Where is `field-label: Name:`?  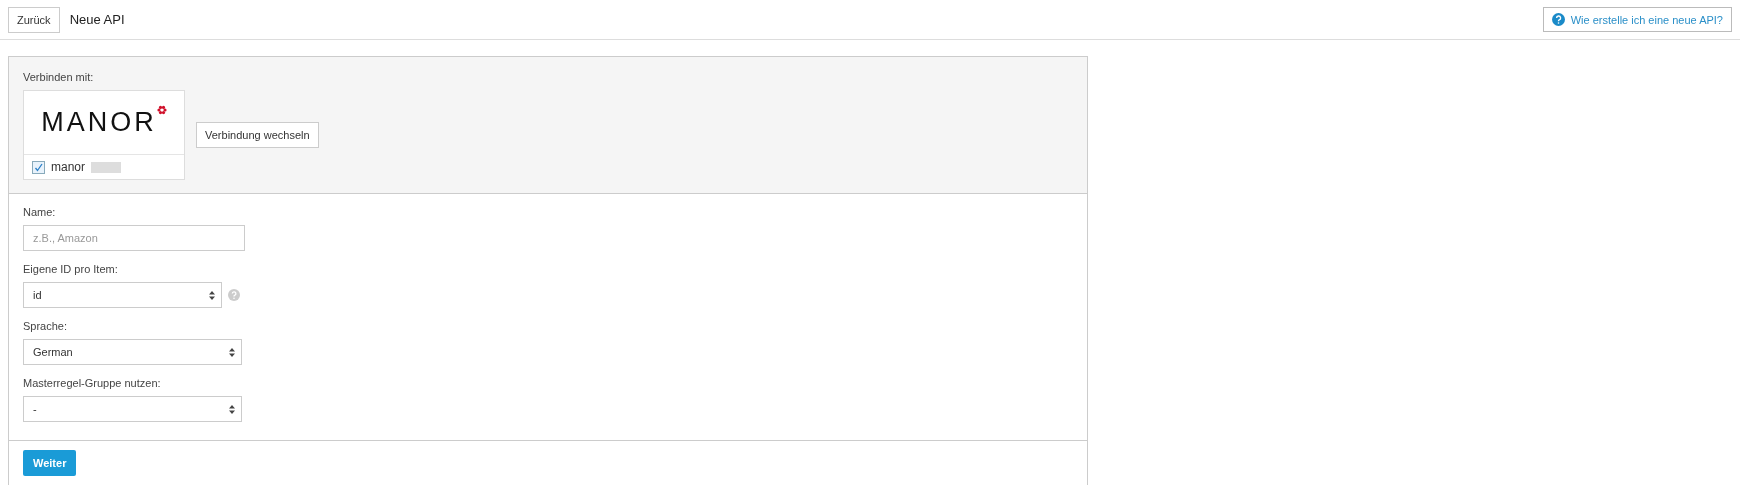 field-label: Name: is located at coordinates (40, 212).